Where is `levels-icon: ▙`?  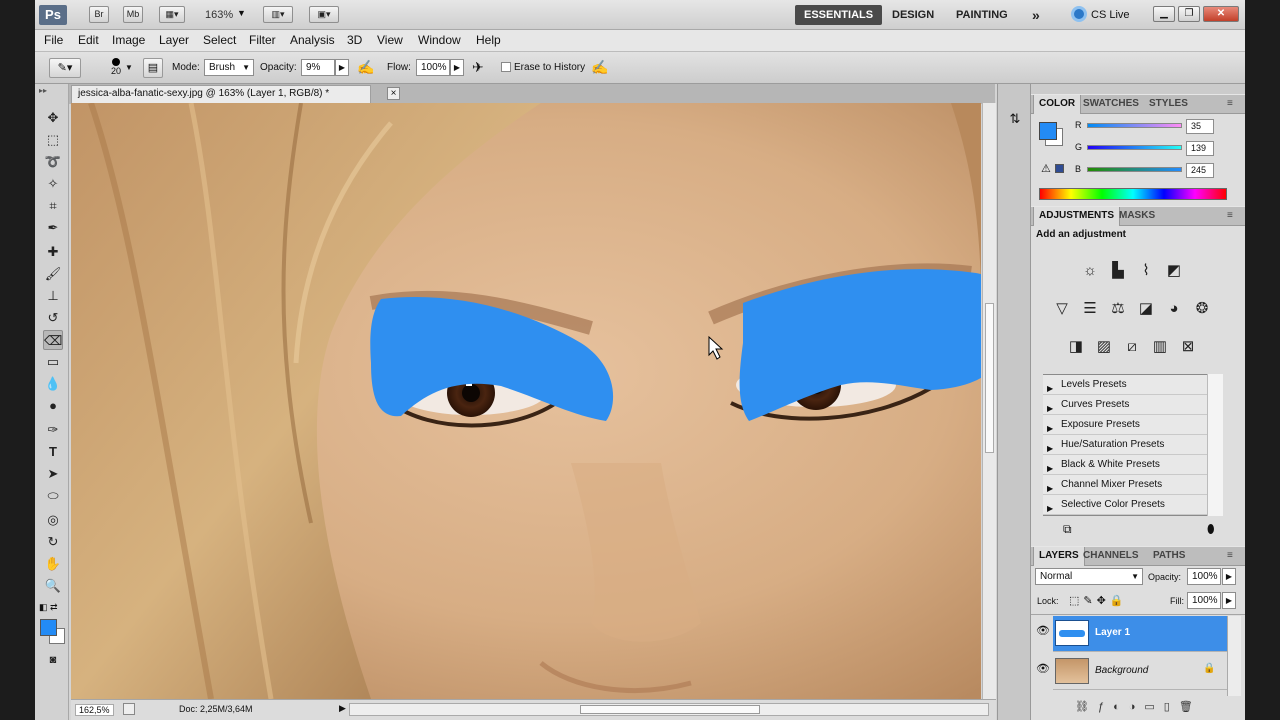 levels-icon: ▙ is located at coordinates (1118, 271).